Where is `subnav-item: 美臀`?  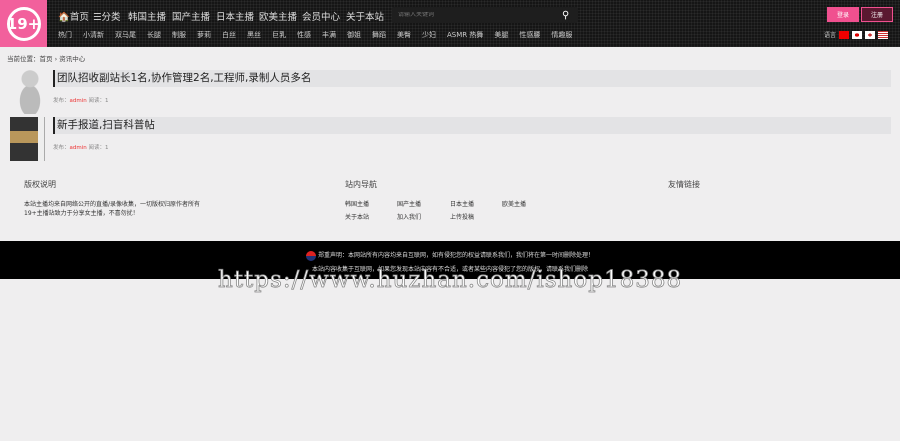
subnav-item: 美臀 is located at coordinates (404, 35).